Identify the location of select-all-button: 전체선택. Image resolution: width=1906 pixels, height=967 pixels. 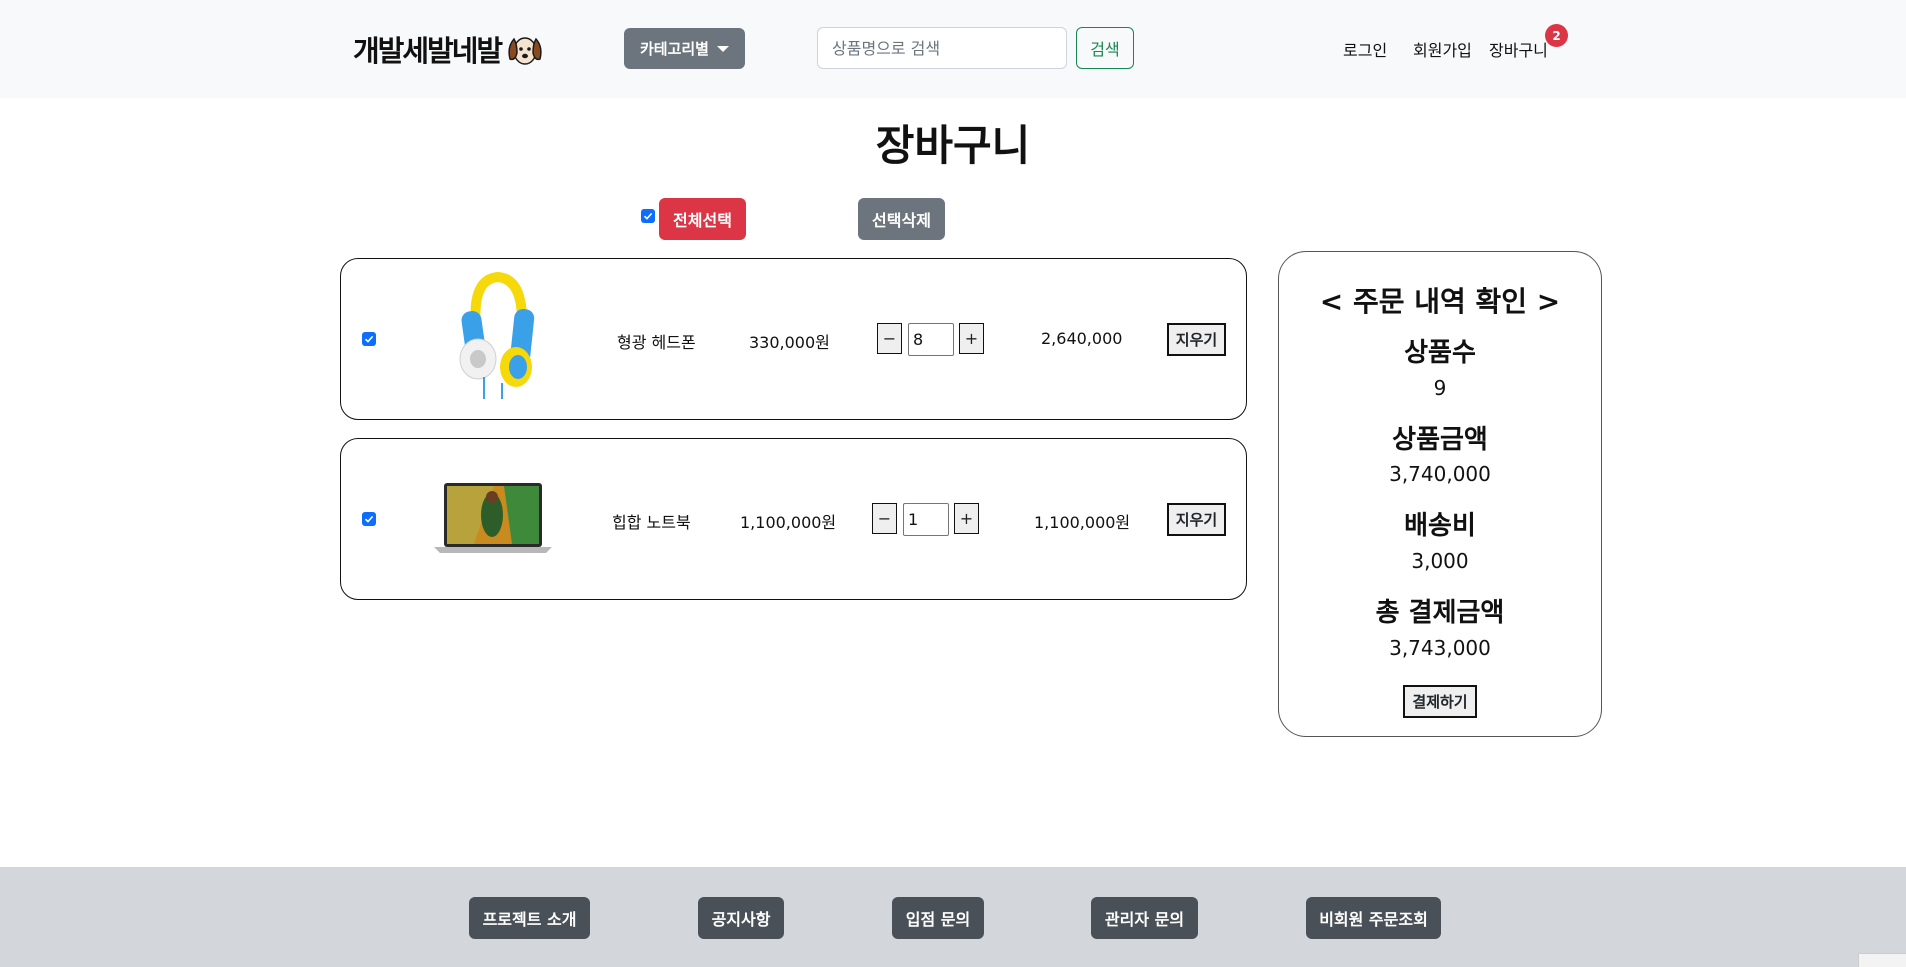
(702, 219).